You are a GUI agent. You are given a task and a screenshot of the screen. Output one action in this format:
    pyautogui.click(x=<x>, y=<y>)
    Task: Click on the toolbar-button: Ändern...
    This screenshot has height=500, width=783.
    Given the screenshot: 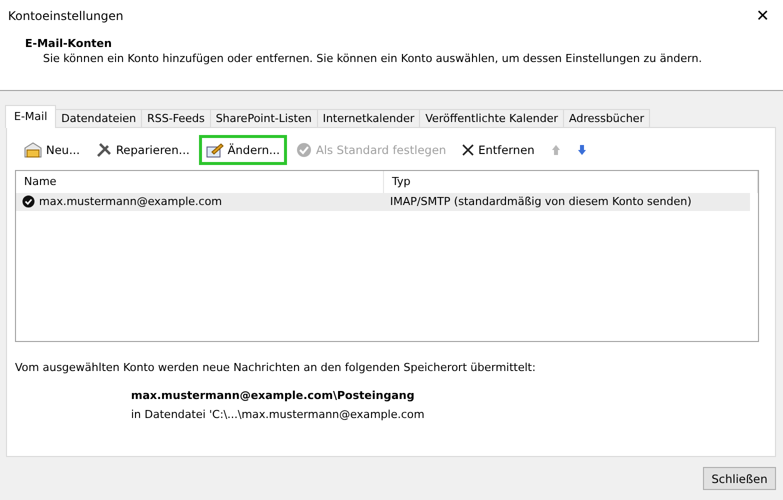 What is the action you would take?
    pyautogui.click(x=242, y=149)
    